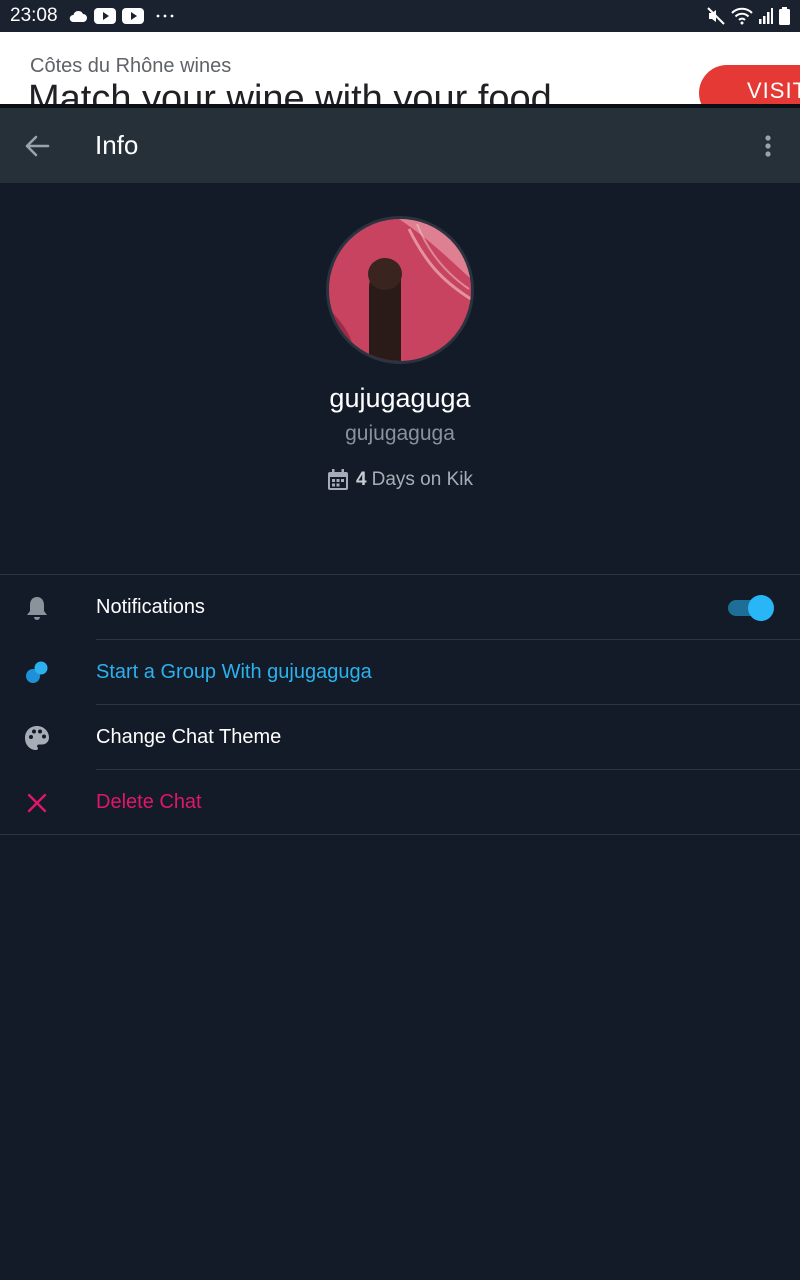 The image size is (800, 1280). I want to click on group-icon, so click(37, 672).